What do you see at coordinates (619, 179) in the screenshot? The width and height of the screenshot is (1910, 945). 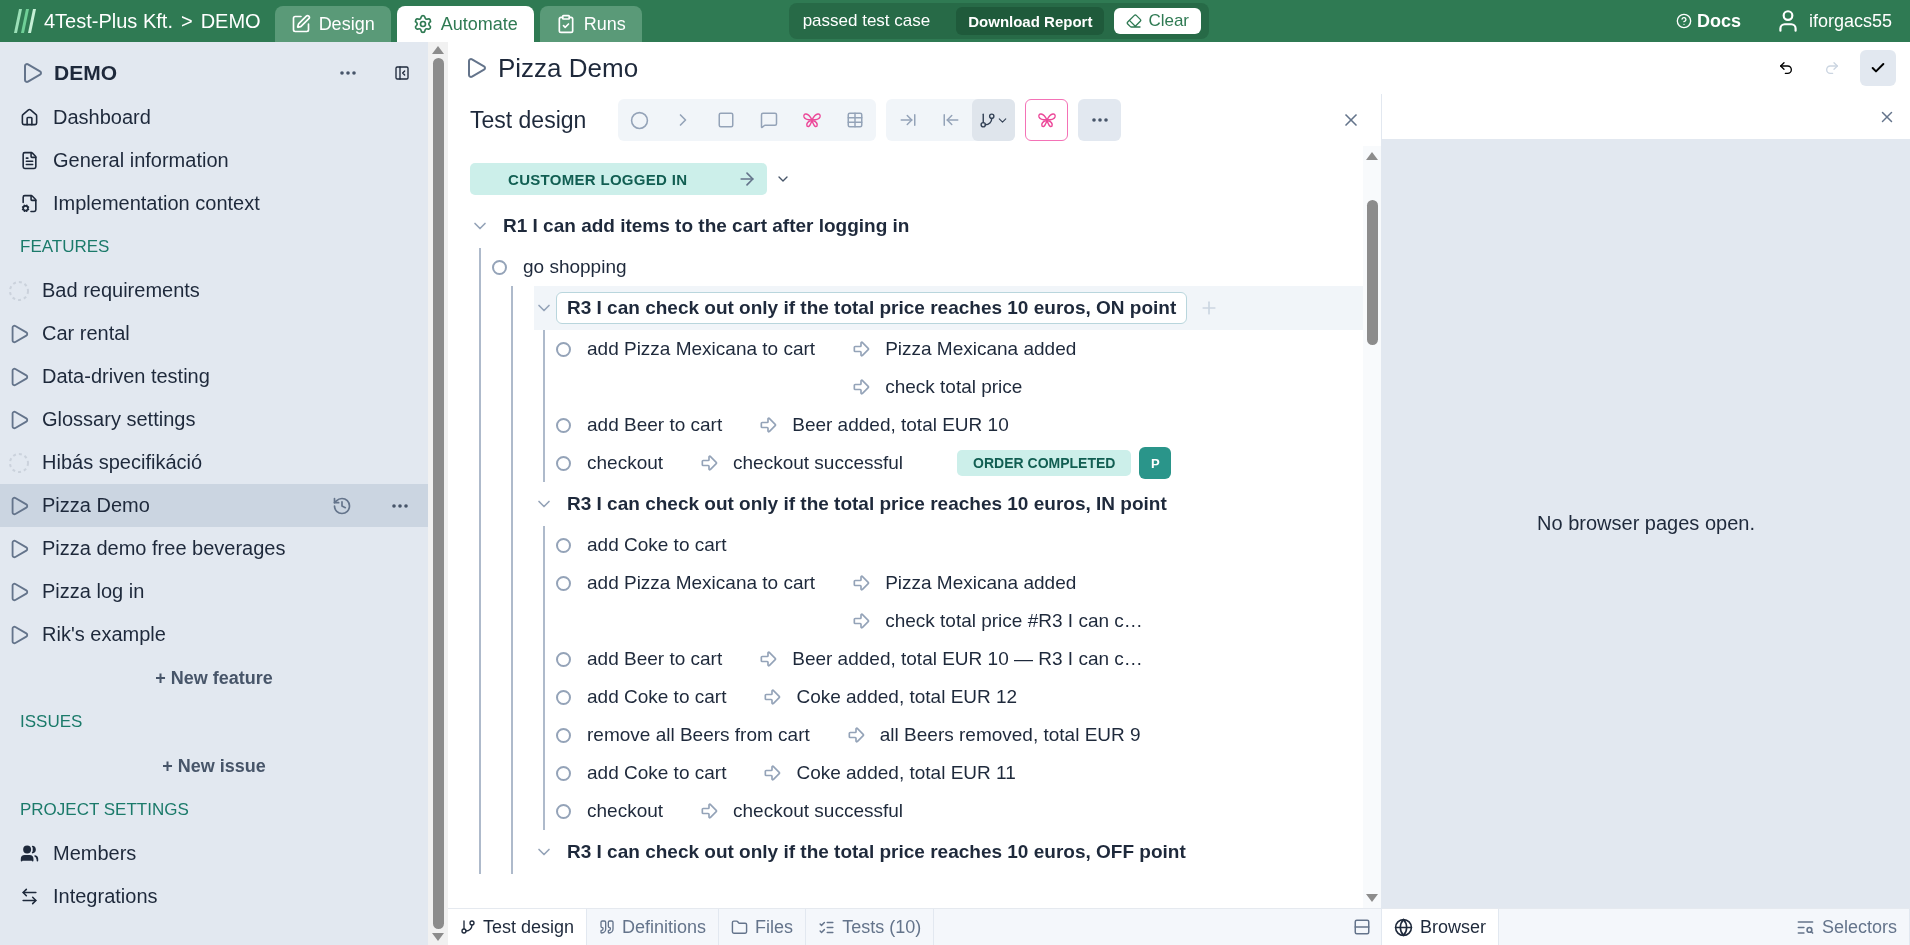 I see `precondition-tag: CUSTOMER LOGGED IN` at bounding box center [619, 179].